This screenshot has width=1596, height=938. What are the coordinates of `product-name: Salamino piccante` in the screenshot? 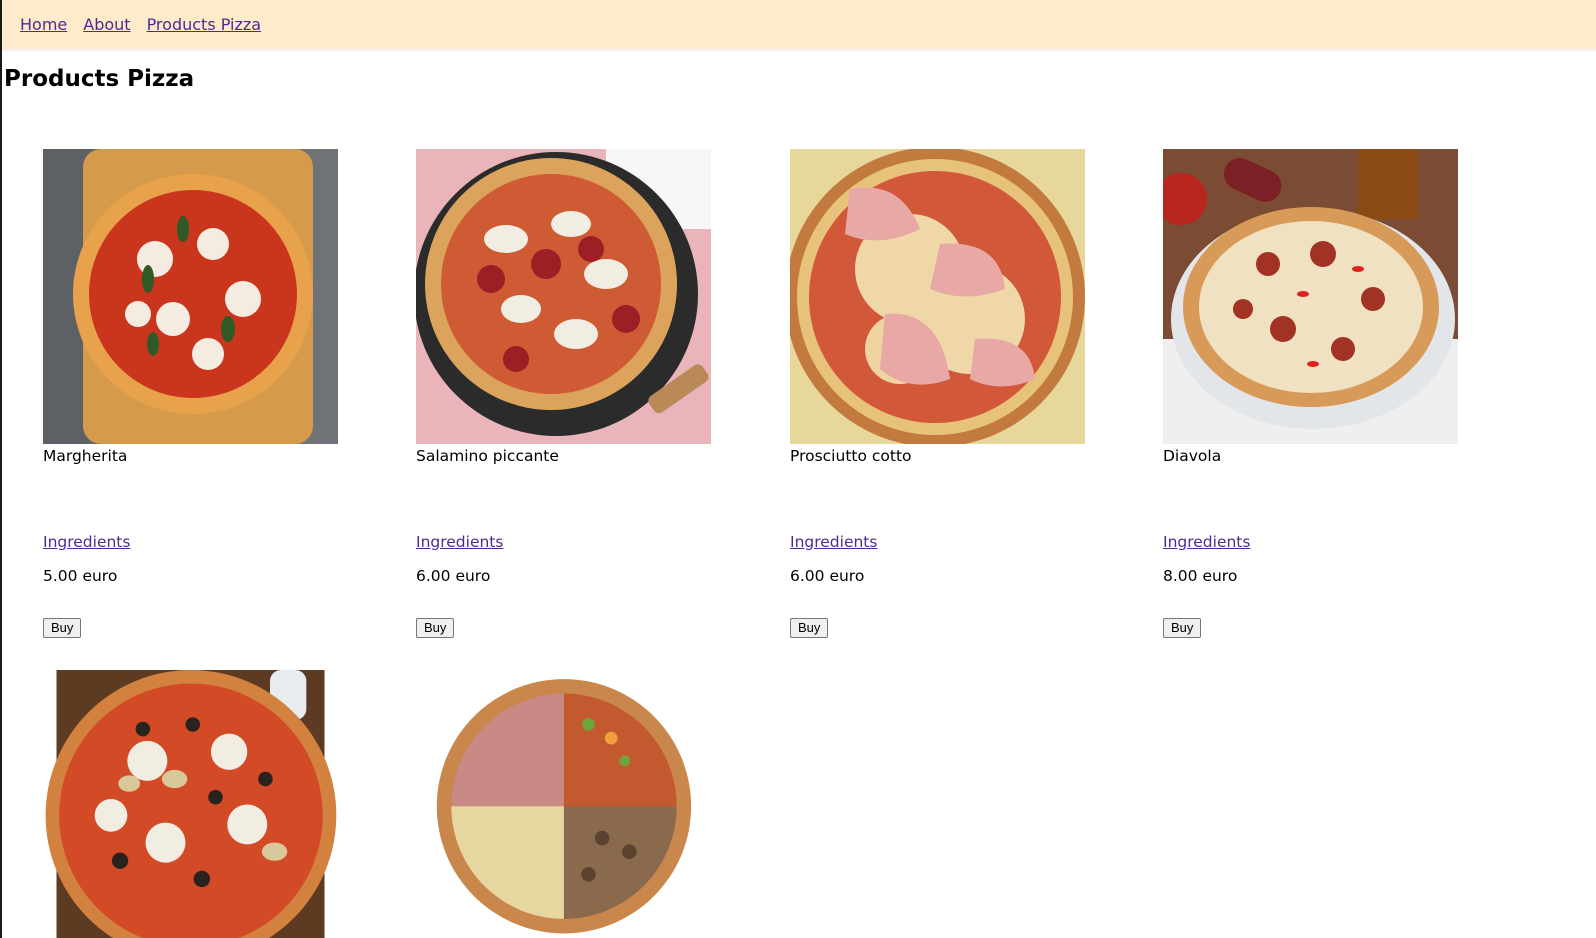 It's located at (487, 456).